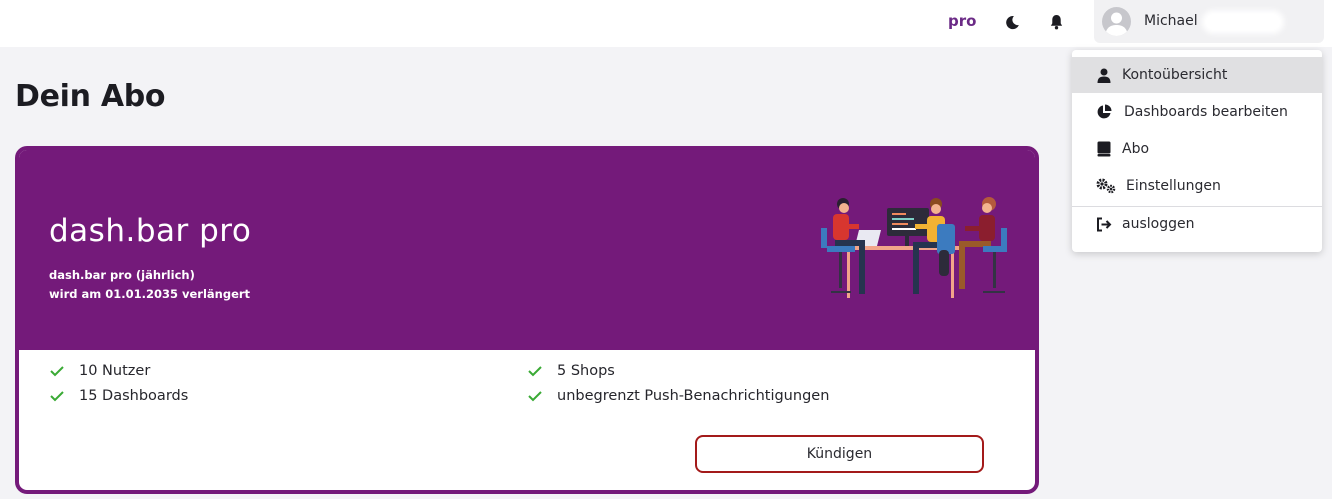 The height and width of the screenshot is (499, 1332). I want to click on bell-icon, so click(1056, 22).